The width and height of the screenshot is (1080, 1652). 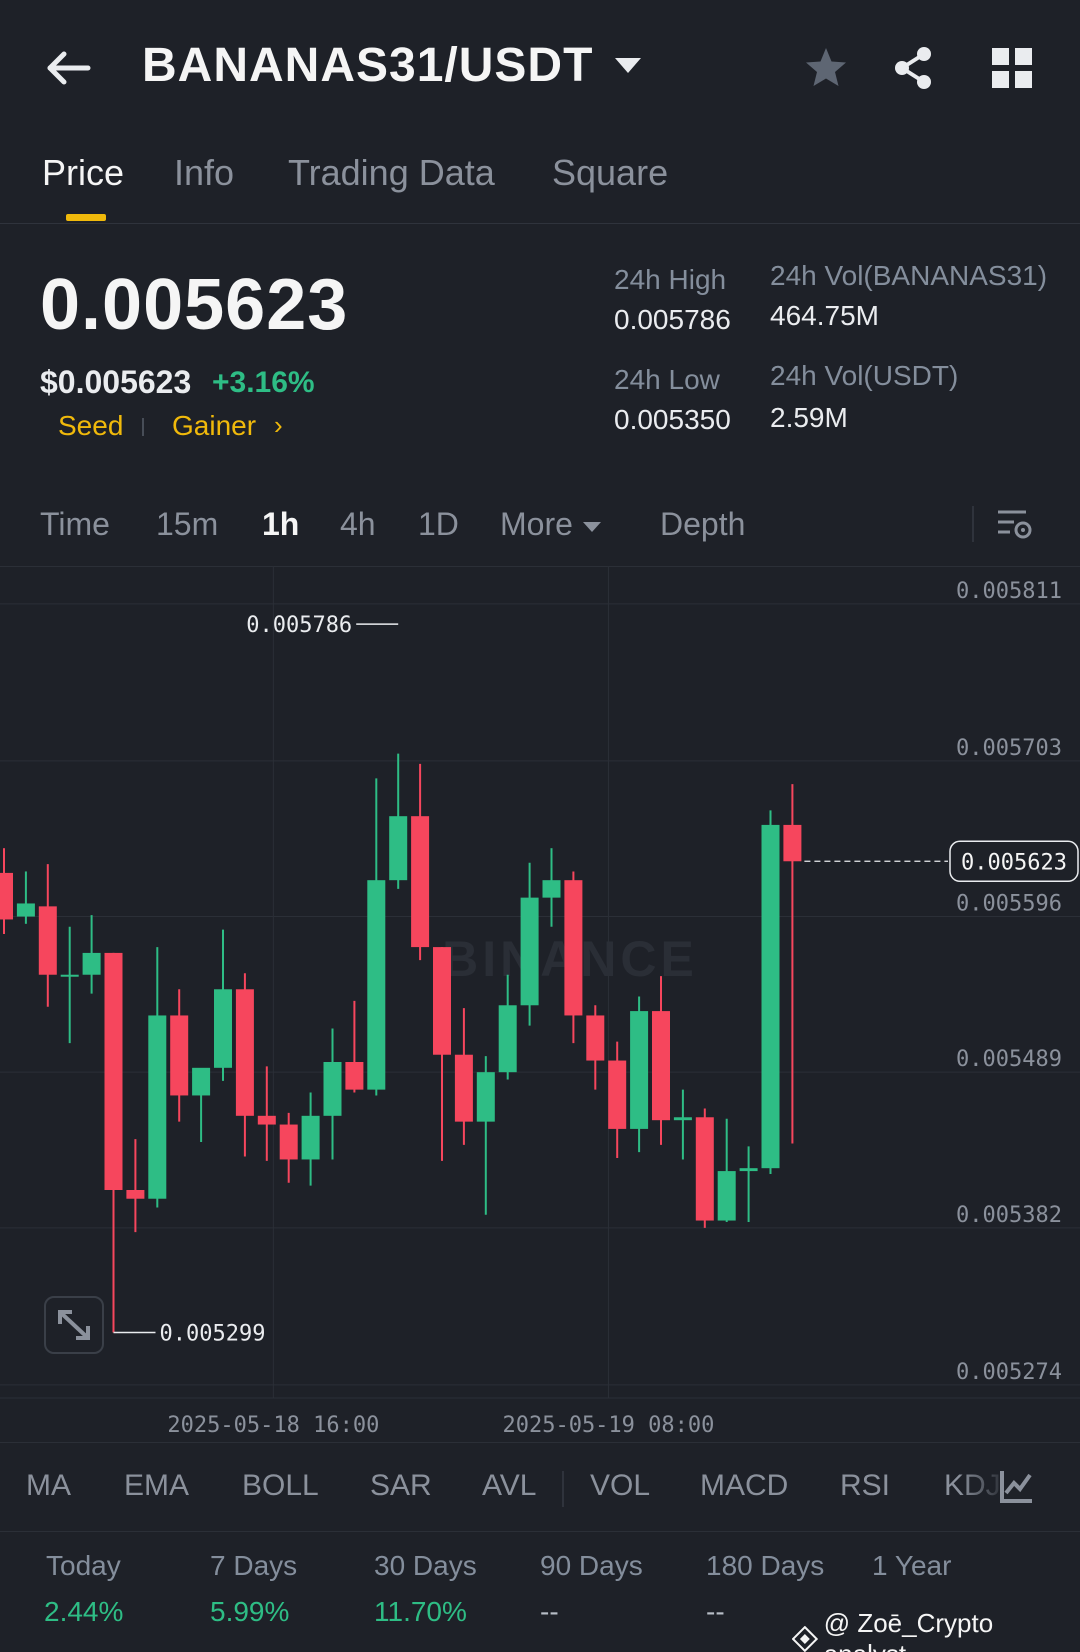 What do you see at coordinates (278, 425) in the screenshot?
I see `chevron-right-icon: ›` at bounding box center [278, 425].